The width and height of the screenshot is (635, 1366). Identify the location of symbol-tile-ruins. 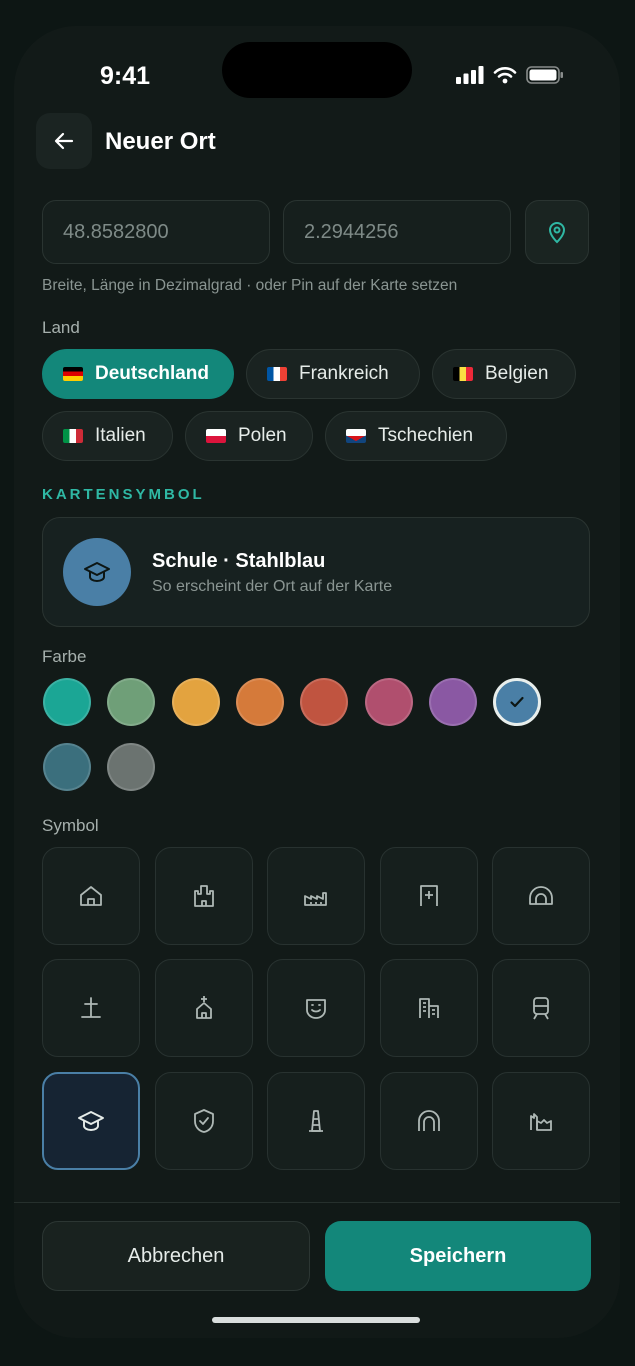
(541, 1121).